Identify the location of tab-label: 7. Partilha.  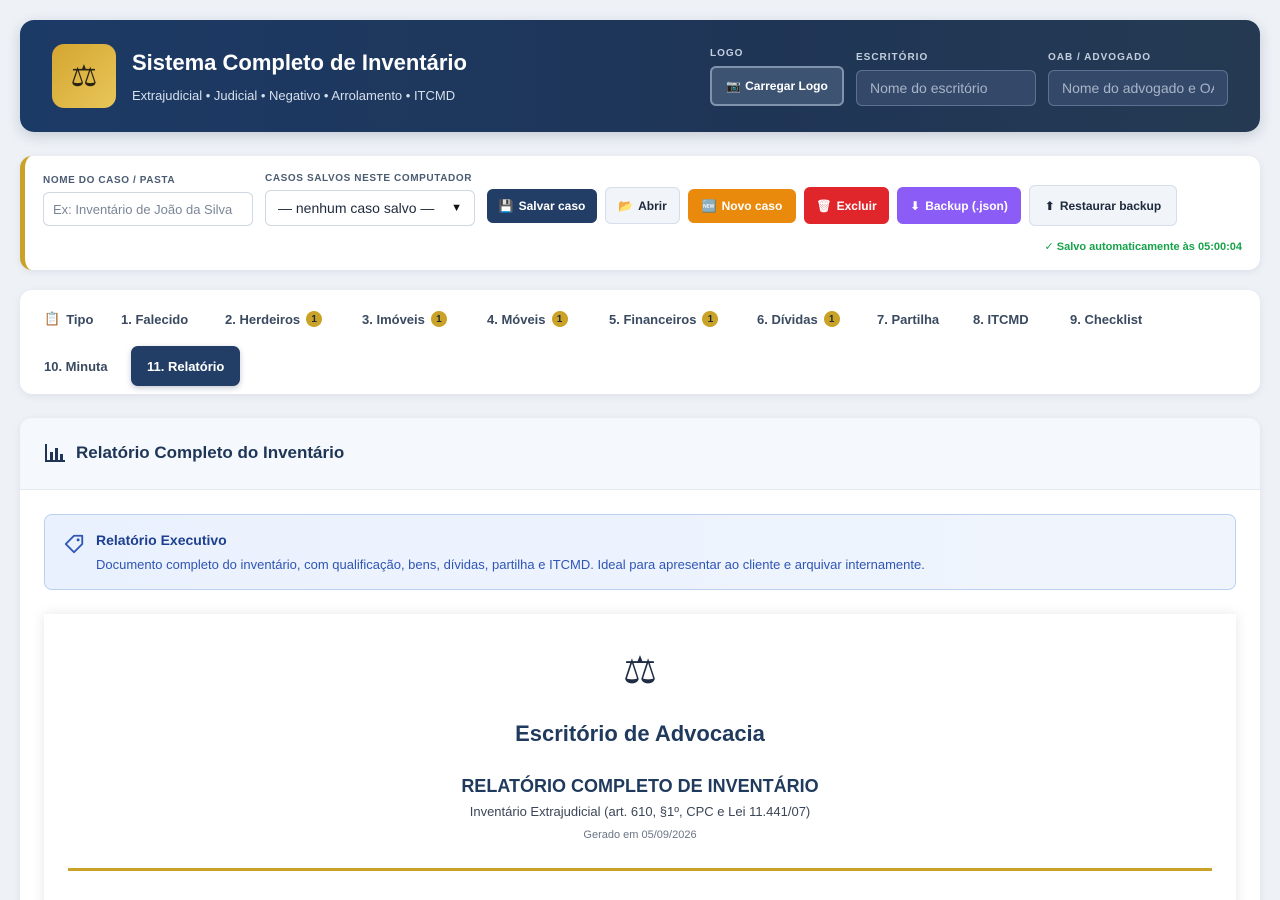
(908, 319).